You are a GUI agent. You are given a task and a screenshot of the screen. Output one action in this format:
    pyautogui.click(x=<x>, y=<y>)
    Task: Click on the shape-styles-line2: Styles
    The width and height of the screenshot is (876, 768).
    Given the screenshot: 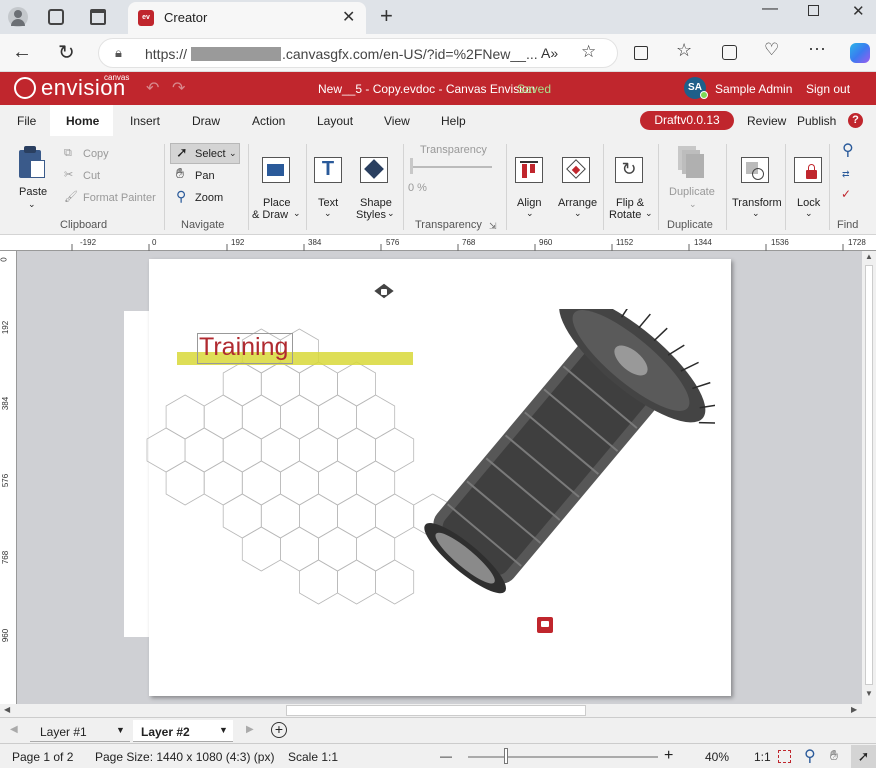 What is the action you would take?
    pyautogui.click(x=371, y=215)
    